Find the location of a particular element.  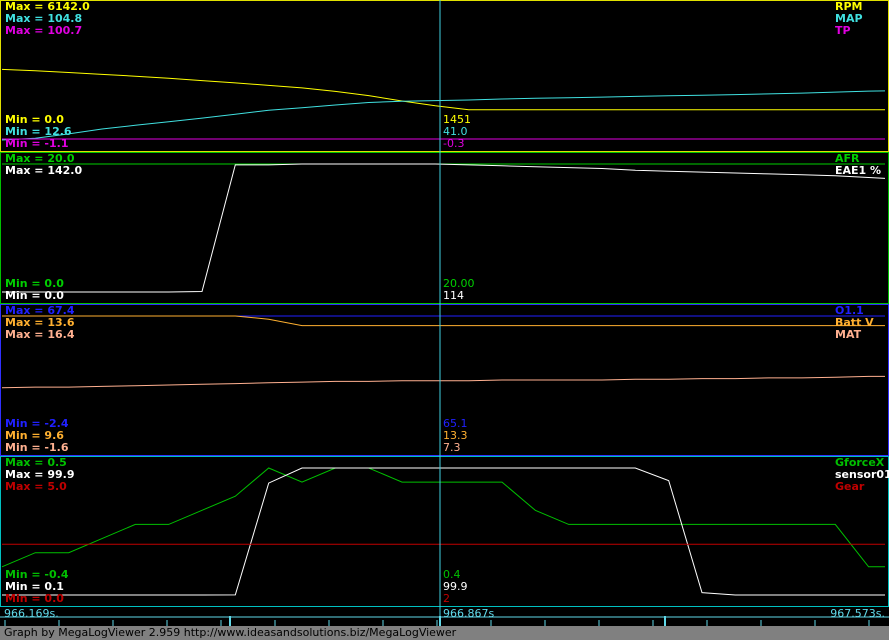

cursor-value-eae1-: 114 is located at coordinates (453, 295).